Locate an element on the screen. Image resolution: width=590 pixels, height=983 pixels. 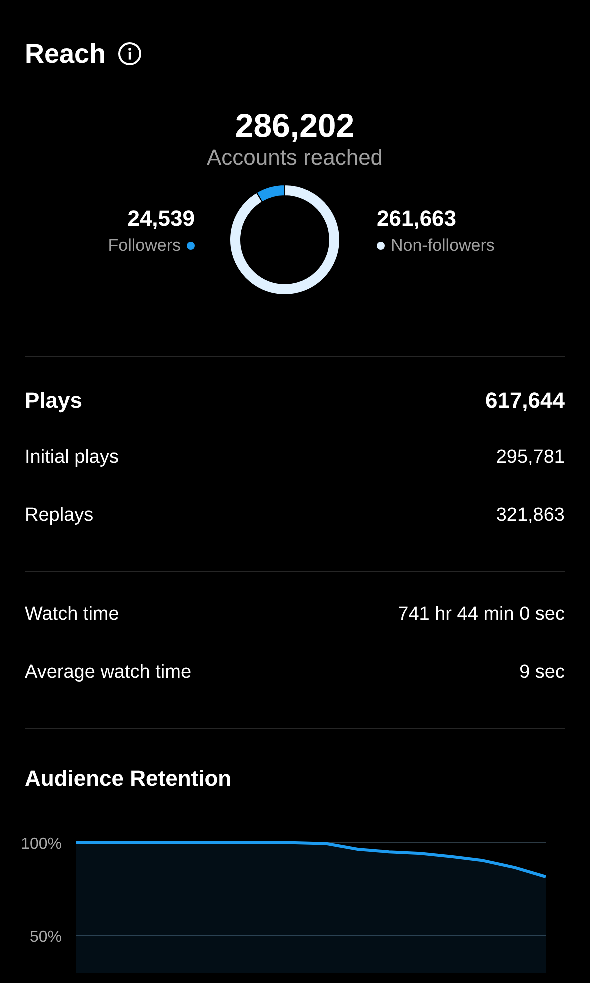
metric-label: Initial plays is located at coordinates (72, 458).